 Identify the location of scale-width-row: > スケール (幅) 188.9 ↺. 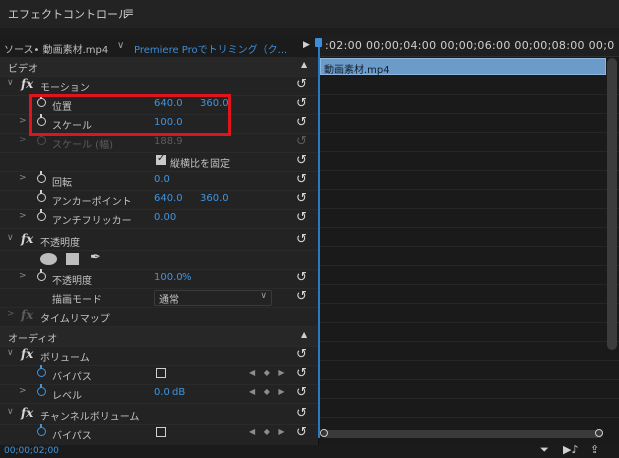
(159, 143).